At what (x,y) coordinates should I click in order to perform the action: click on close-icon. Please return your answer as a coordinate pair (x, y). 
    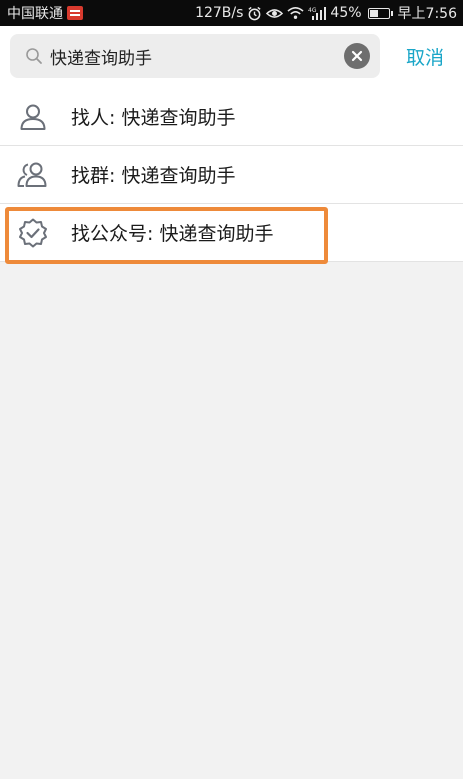
    Looking at the image, I should click on (357, 56).